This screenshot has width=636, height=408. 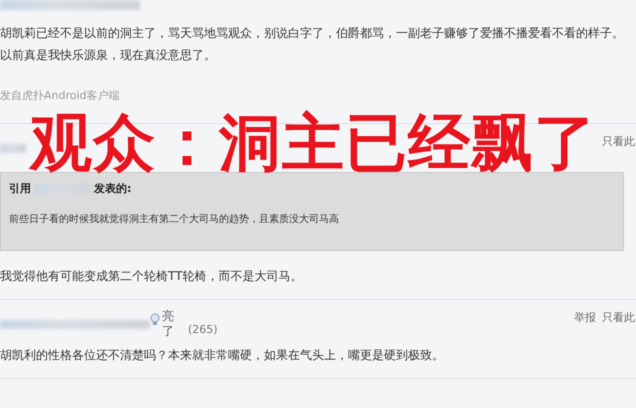 What do you see at coordinates (313, 143) in the screenshot?
I see `overlay-caption: 观众：洞主已经飘了` at bounding box center [313, 143].